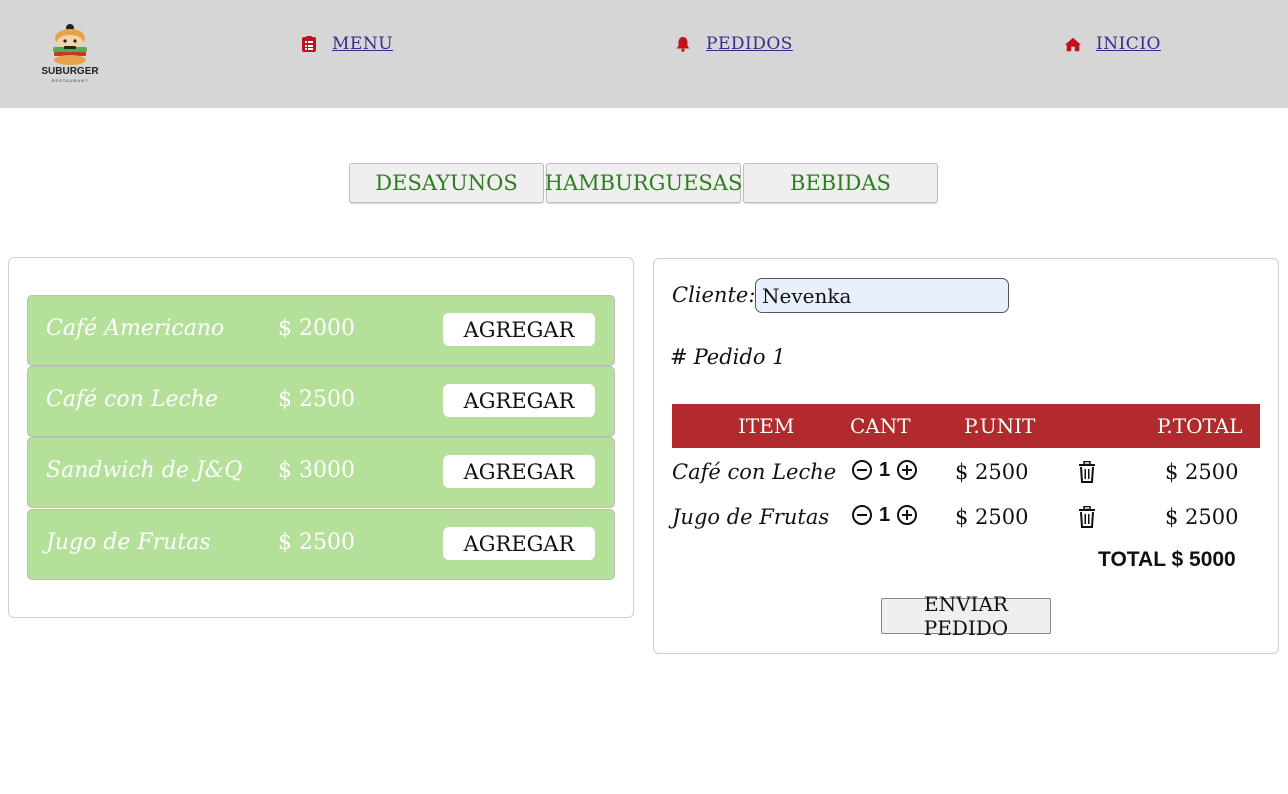 This screenshot has height=794, width=1288. What do you see at coordinates (880, 426) in the screenshot?
I see `col-cant: CANT` at bounding box center [880, 426].